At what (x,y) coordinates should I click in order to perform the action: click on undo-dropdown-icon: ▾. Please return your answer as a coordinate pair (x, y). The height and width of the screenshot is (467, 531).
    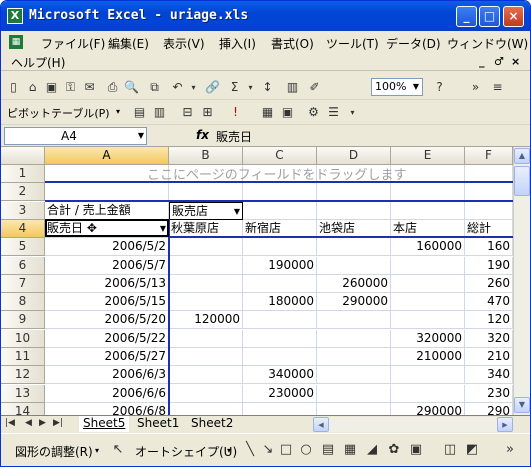
    Looking at the image, I should click on (193, 87).